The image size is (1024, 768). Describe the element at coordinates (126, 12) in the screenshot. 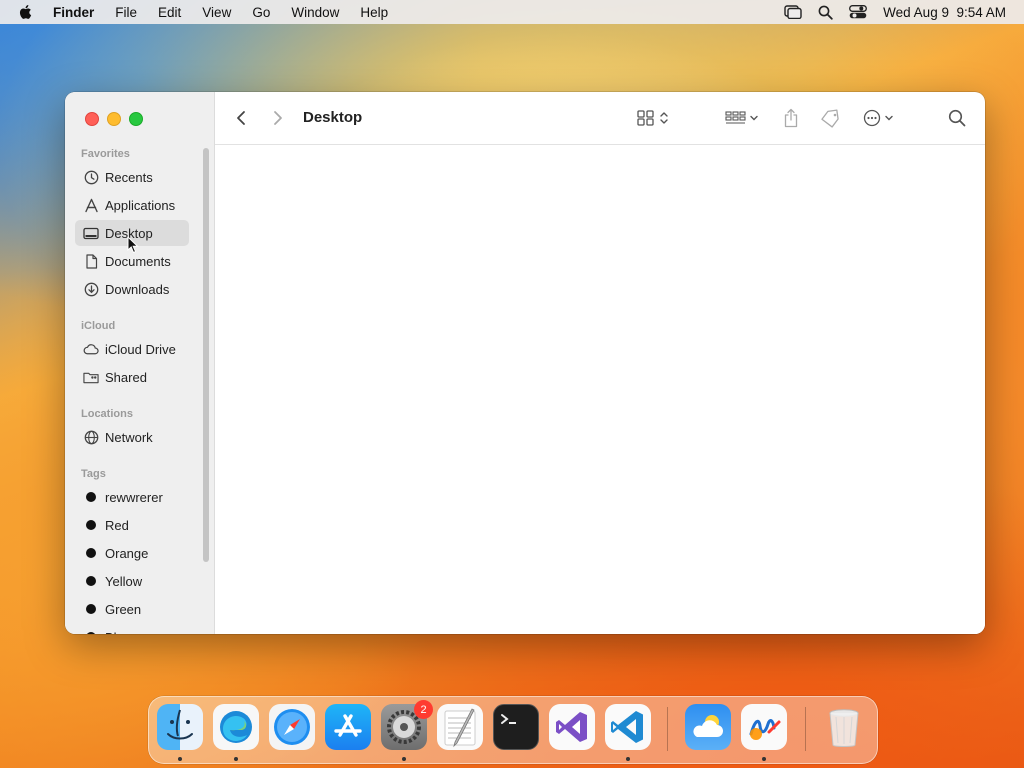

I see `menu-file: File` at that location.